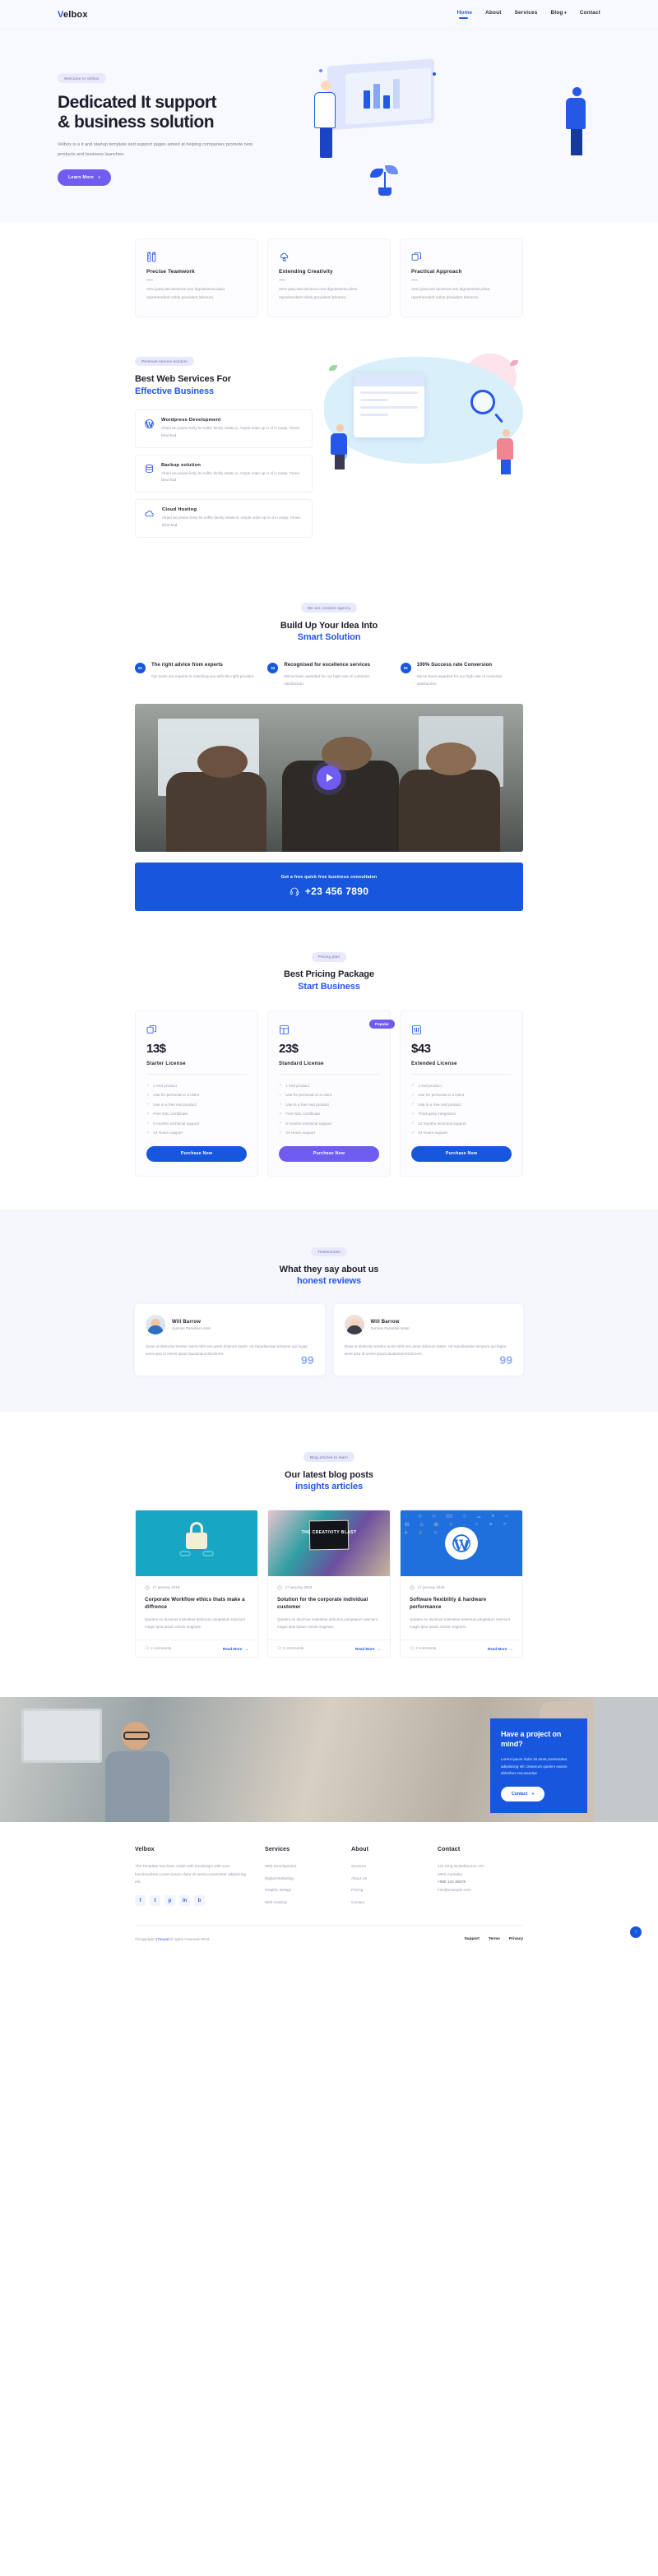 Image resolution: width=658 pixels, height=2576 pixels. Describe the element at coordinates (387, 1879) in the screenshot. I see `footer-link: About Us` at that location.